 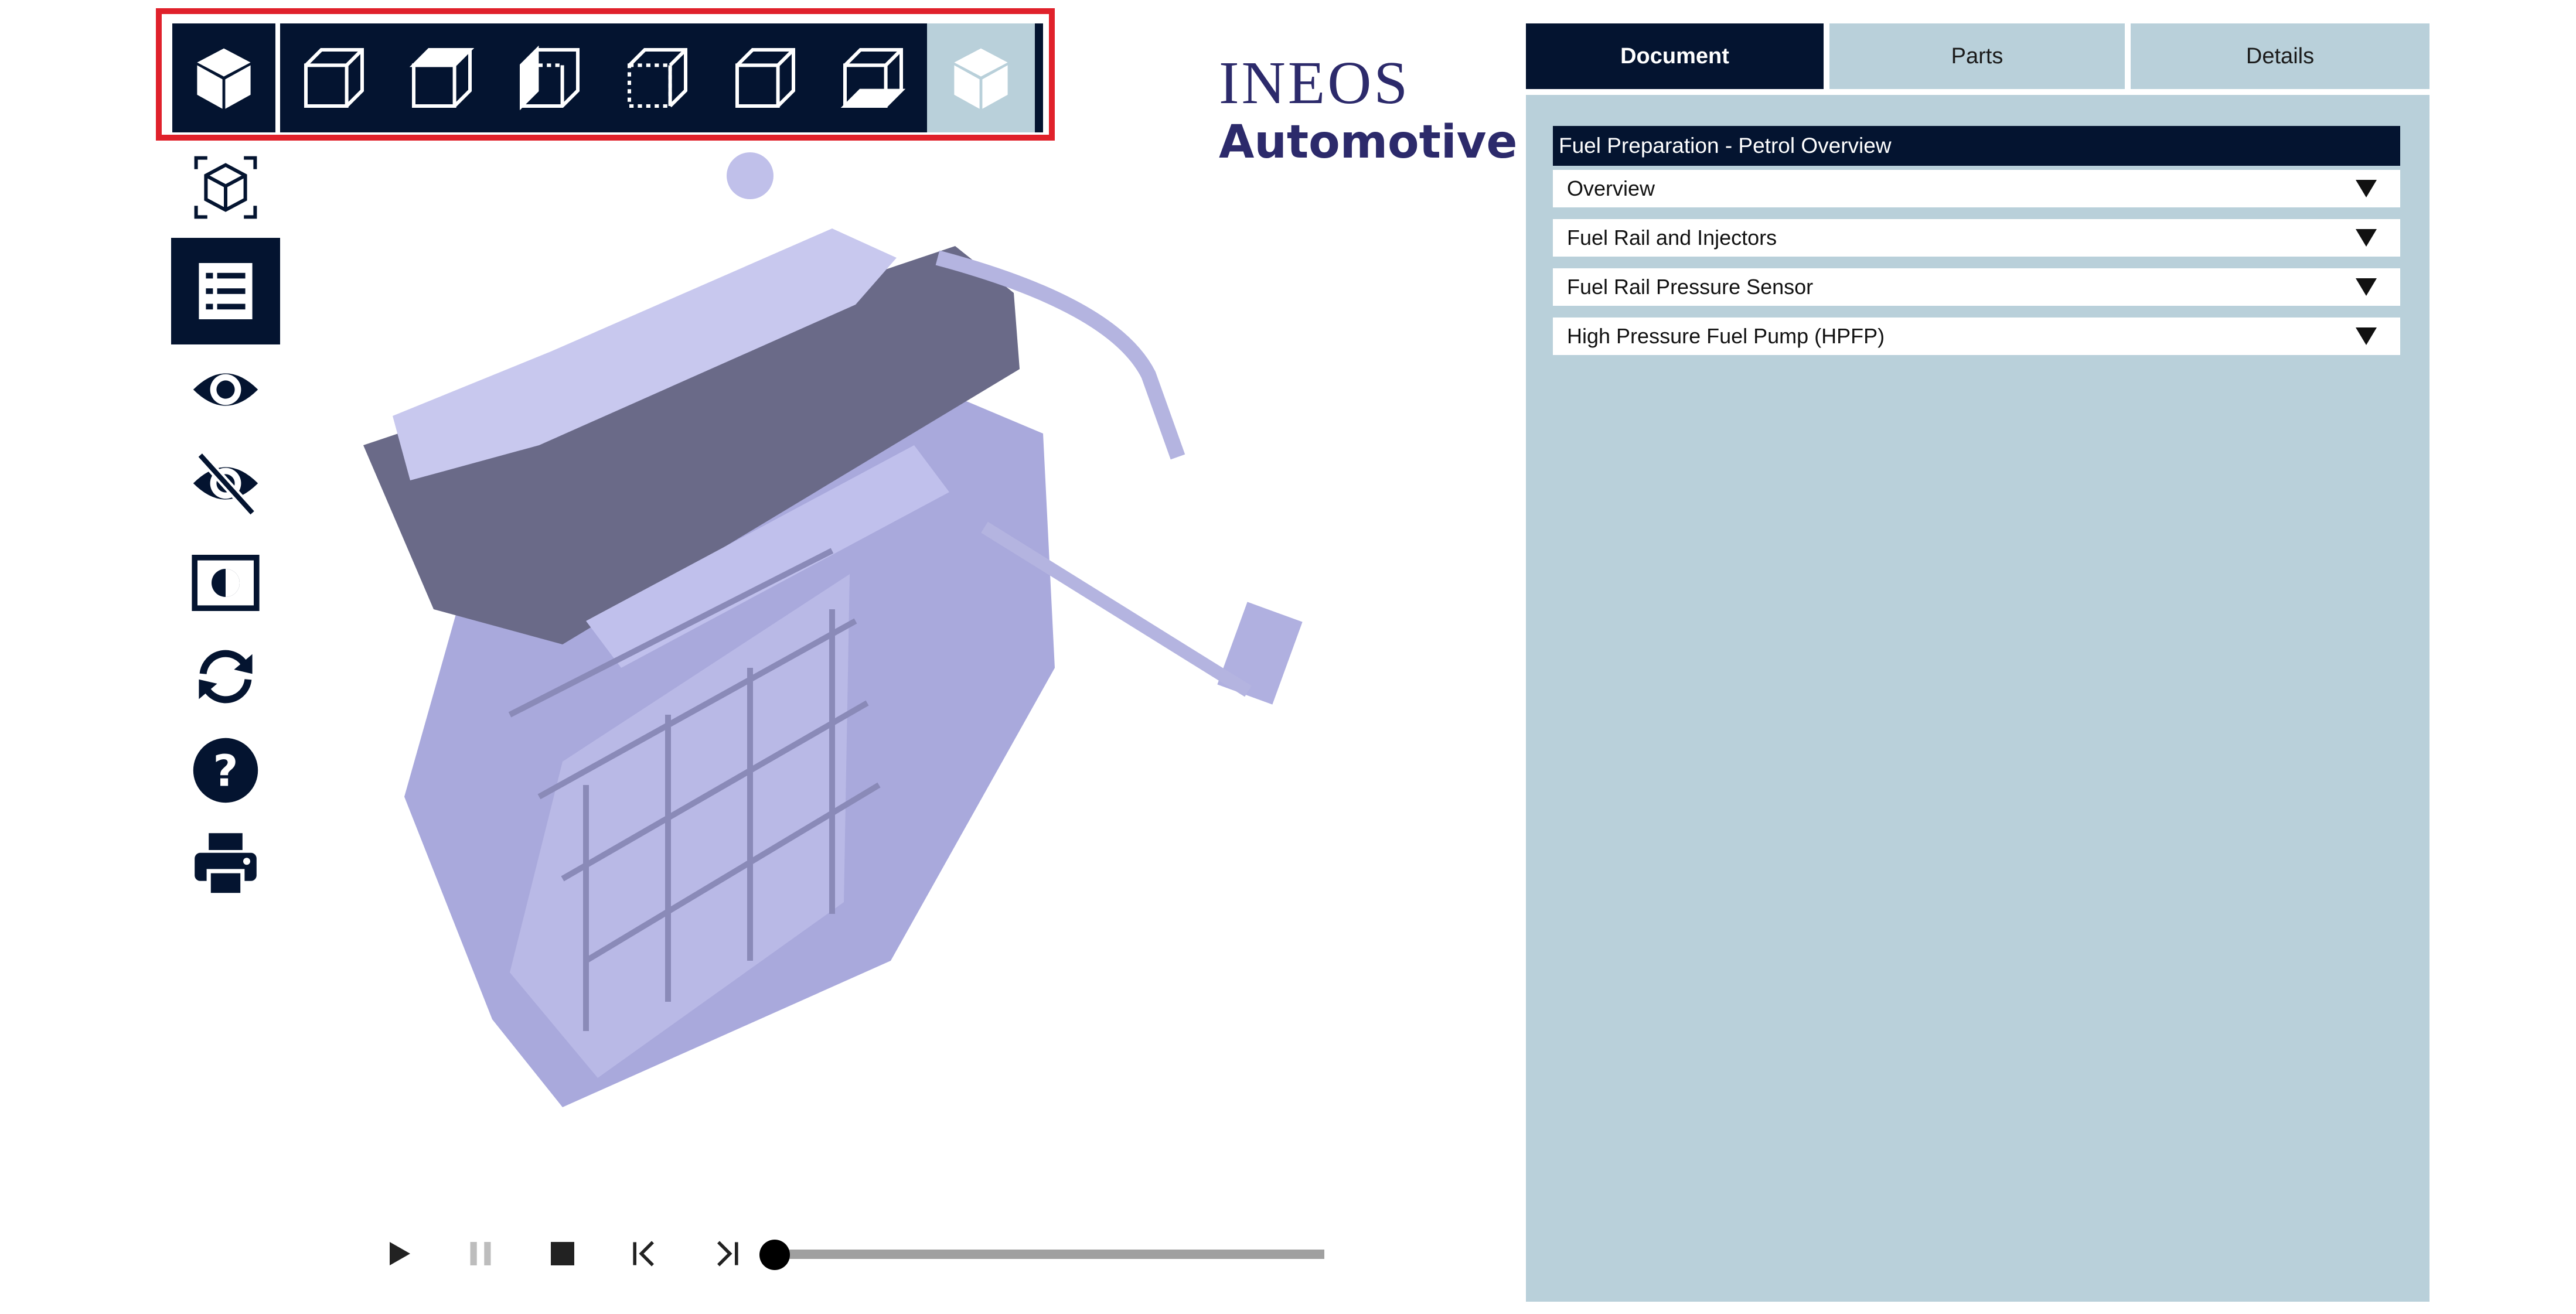 I want to click on right-view-icon, so click(x=657, y=78).